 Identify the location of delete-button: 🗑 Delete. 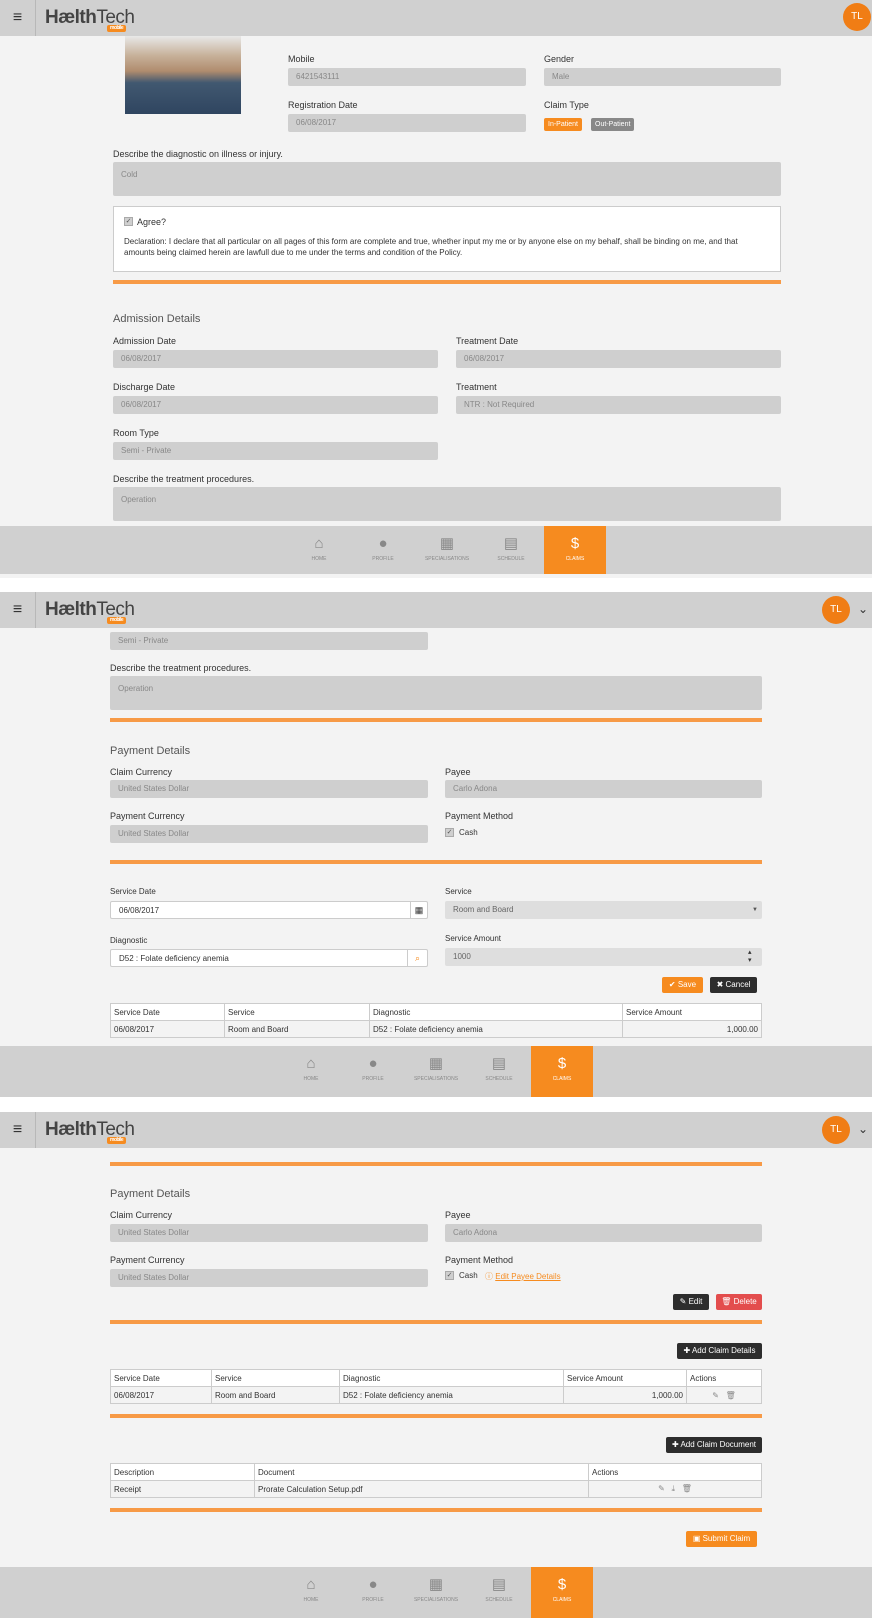
(739, 1302).